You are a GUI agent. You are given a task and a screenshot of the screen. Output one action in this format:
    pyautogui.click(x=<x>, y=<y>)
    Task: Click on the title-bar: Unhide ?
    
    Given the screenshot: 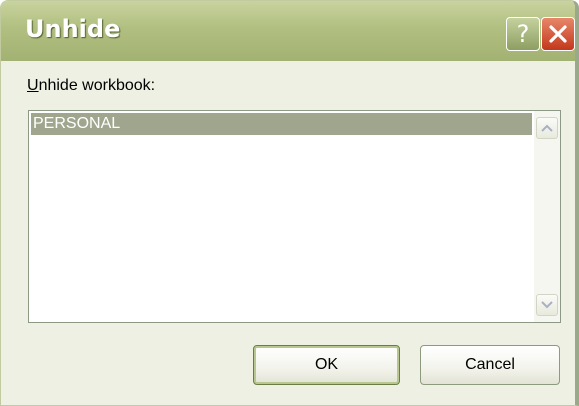 What is the action you would take?
    pyautogui.click(x=288, y=31)
    